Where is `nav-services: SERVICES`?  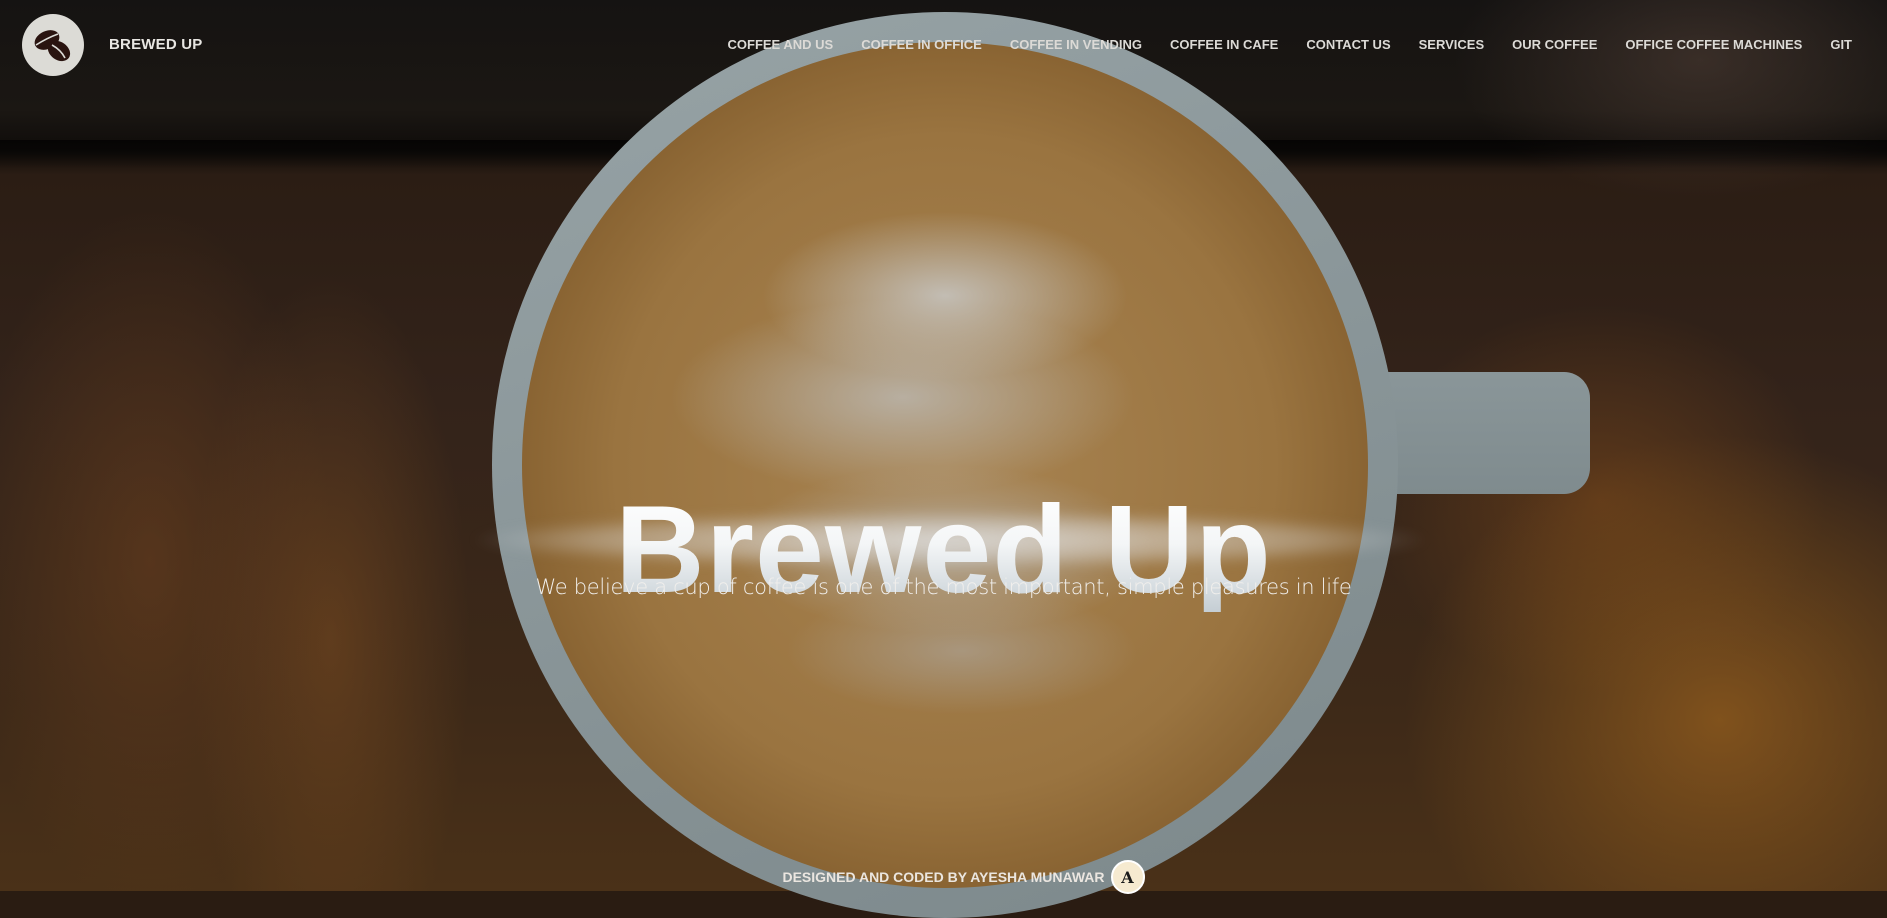
nav-services: SERVICES is located at coordinates (1452, 44).